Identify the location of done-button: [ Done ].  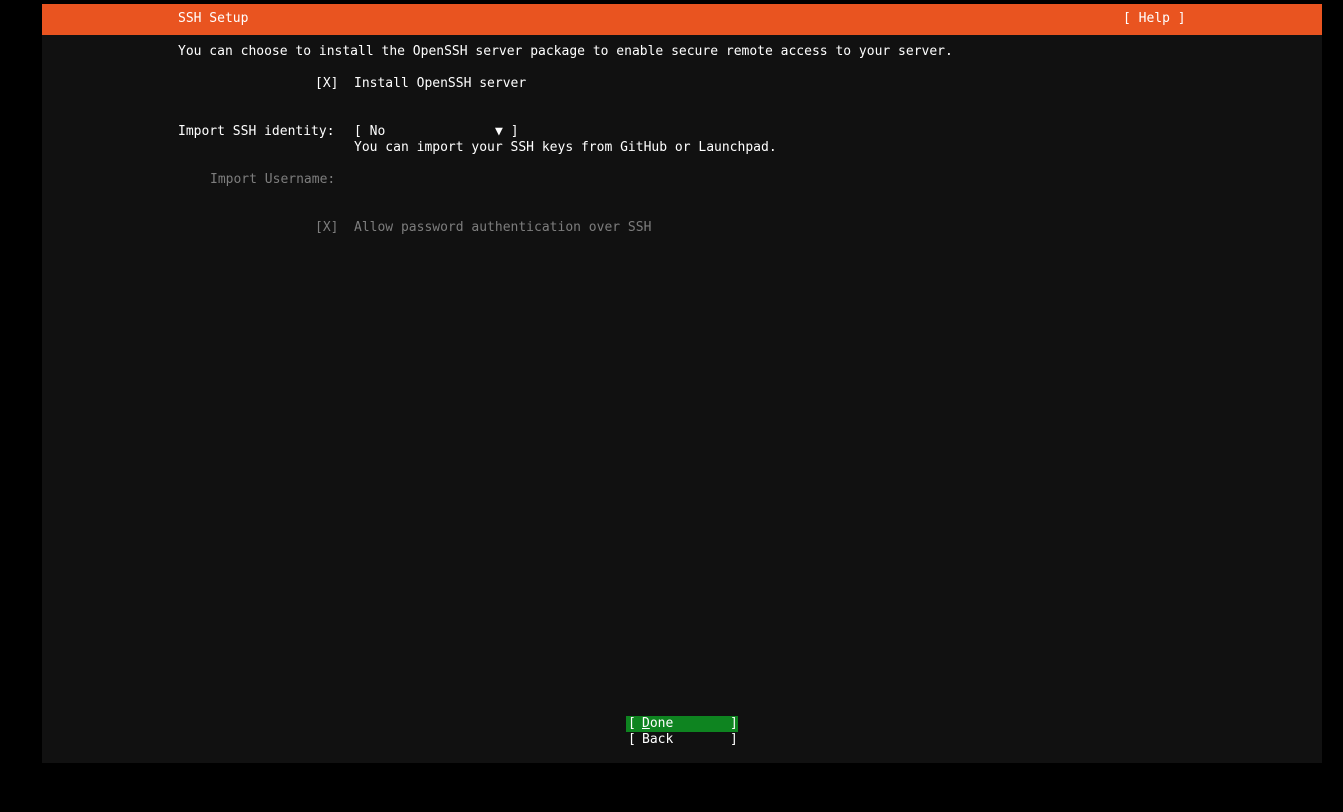
(682, 724).